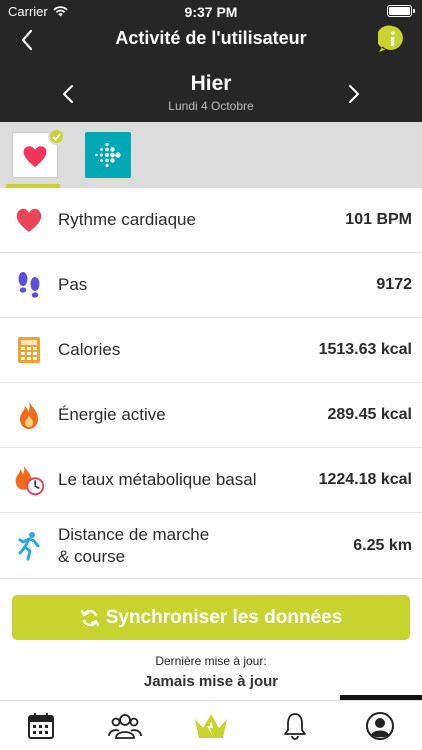  I want to click on source-apple-health, so click(38, 153).